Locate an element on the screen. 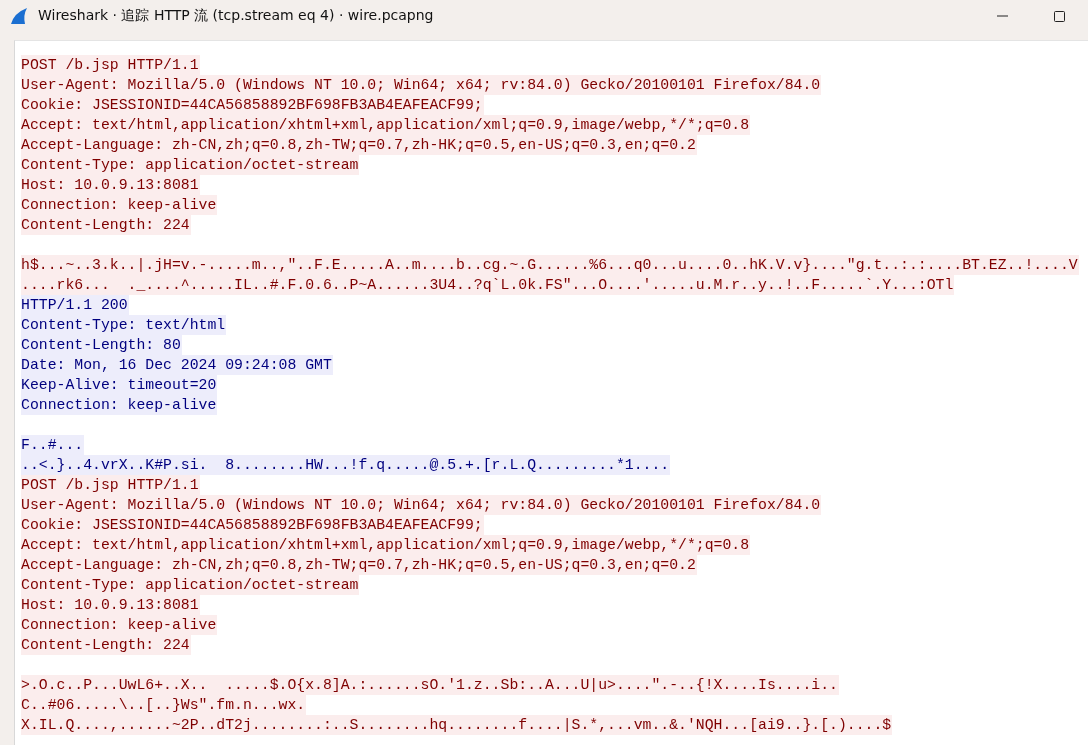 Image resolution: width=1088 pixels, height=745 pixels. app-logo-icon is located at coordinates (20, 16).